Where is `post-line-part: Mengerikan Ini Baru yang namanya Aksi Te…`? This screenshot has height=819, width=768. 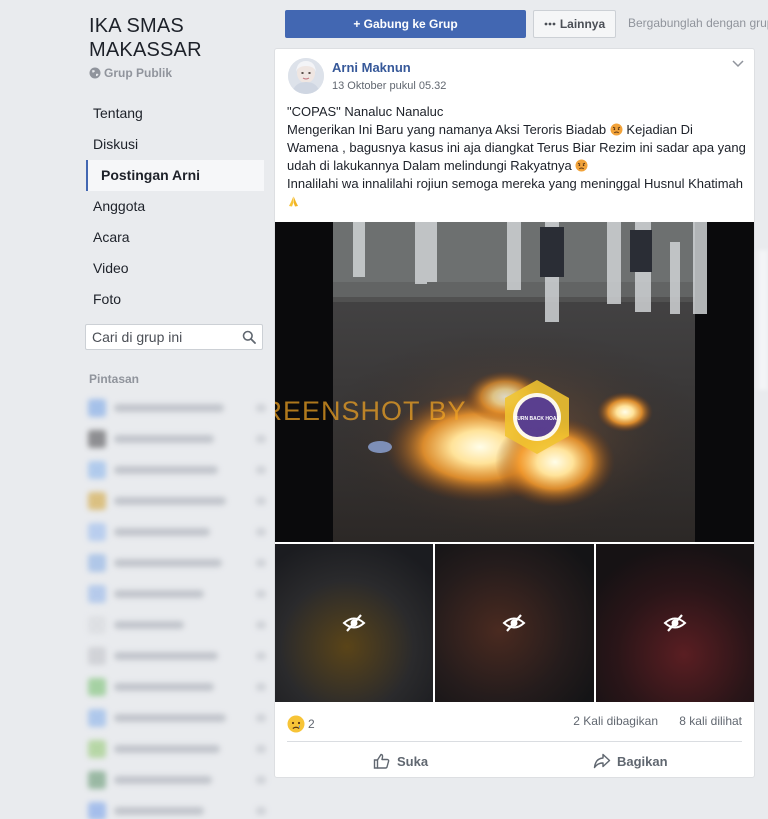 post-line-part: Mengerikan Ini Baru yang namanya Aksi Te… is located at coordinates (447, 129).